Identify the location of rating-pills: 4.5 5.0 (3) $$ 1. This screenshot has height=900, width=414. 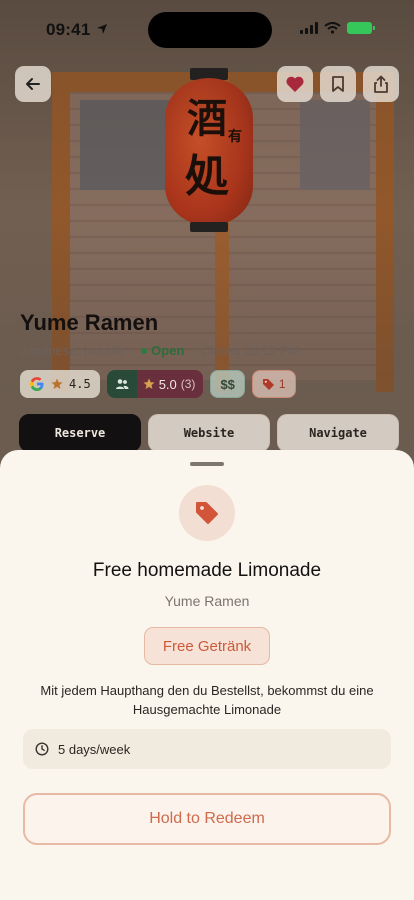
(158, 384).